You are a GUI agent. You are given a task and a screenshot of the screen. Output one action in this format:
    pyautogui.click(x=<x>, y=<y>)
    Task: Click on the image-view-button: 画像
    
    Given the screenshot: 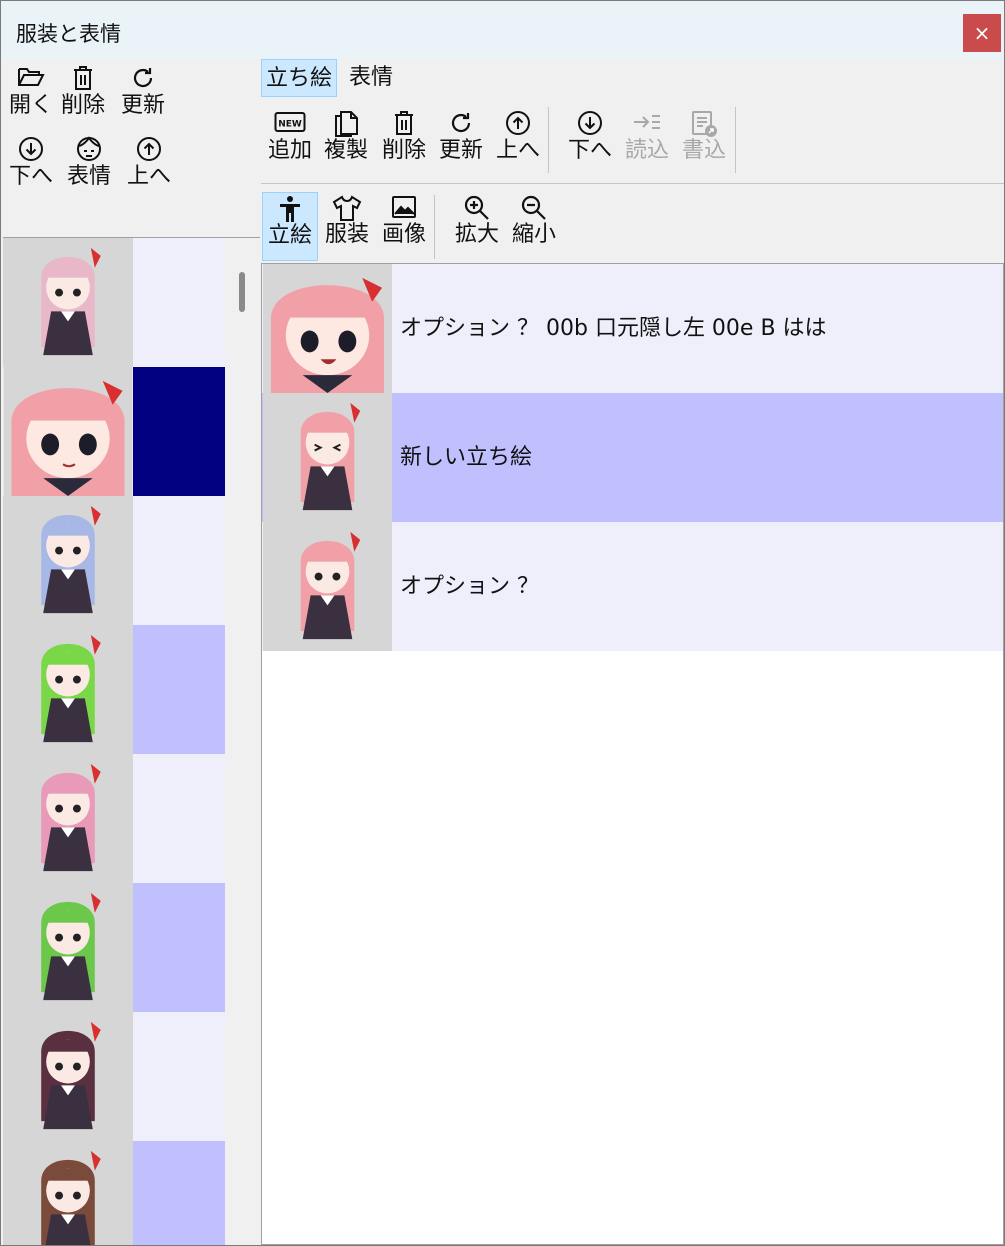 What is the action you would take?
    pyautogui.click(x=404, y=220)
    